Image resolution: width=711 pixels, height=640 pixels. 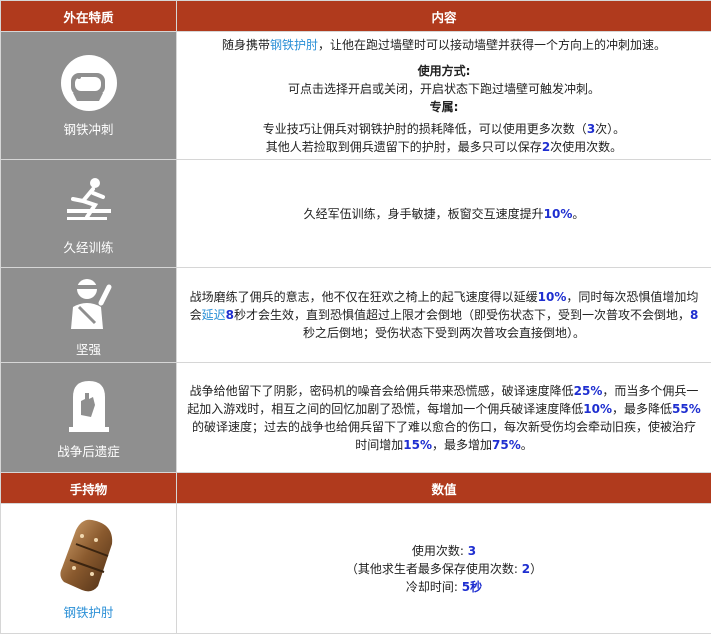 What do you see at coordinates (423, 213) in the screenshot?
I see `desc-text: 久经军伍训练，身手敏捷，板窗交互速度提升` at bounding box center [423, 213].